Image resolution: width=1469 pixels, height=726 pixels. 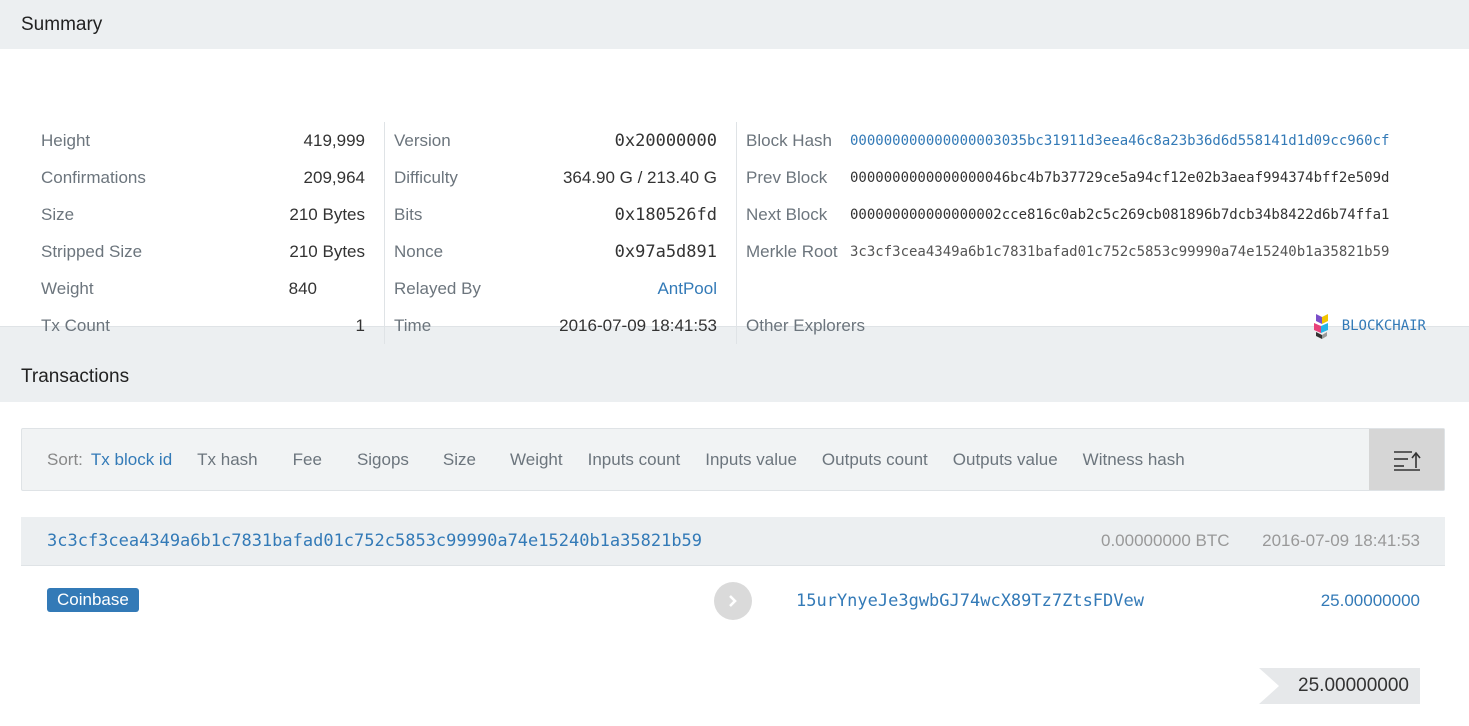 What do you see at coordinates (131, 460) in the screenshot?
I see `sort-option-tx-block-id: Tx block id` at bounding box center [131, 460].